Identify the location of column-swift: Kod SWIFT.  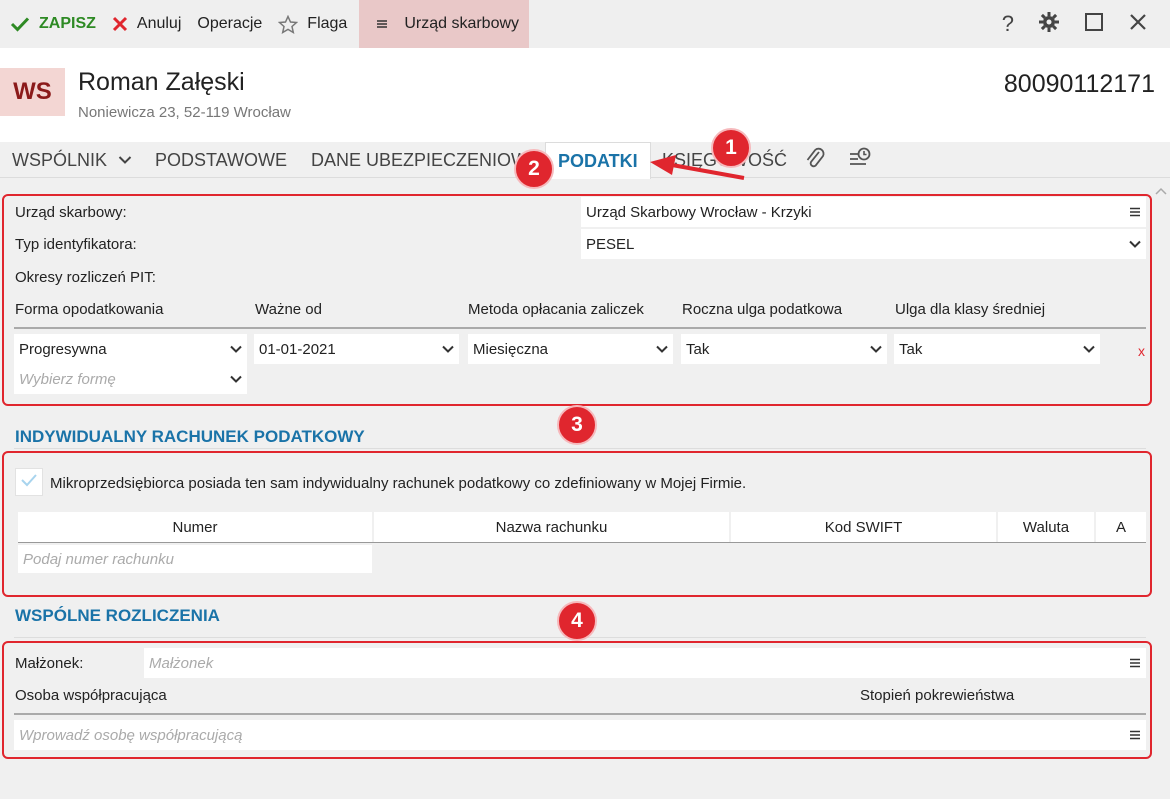
(863, 527).